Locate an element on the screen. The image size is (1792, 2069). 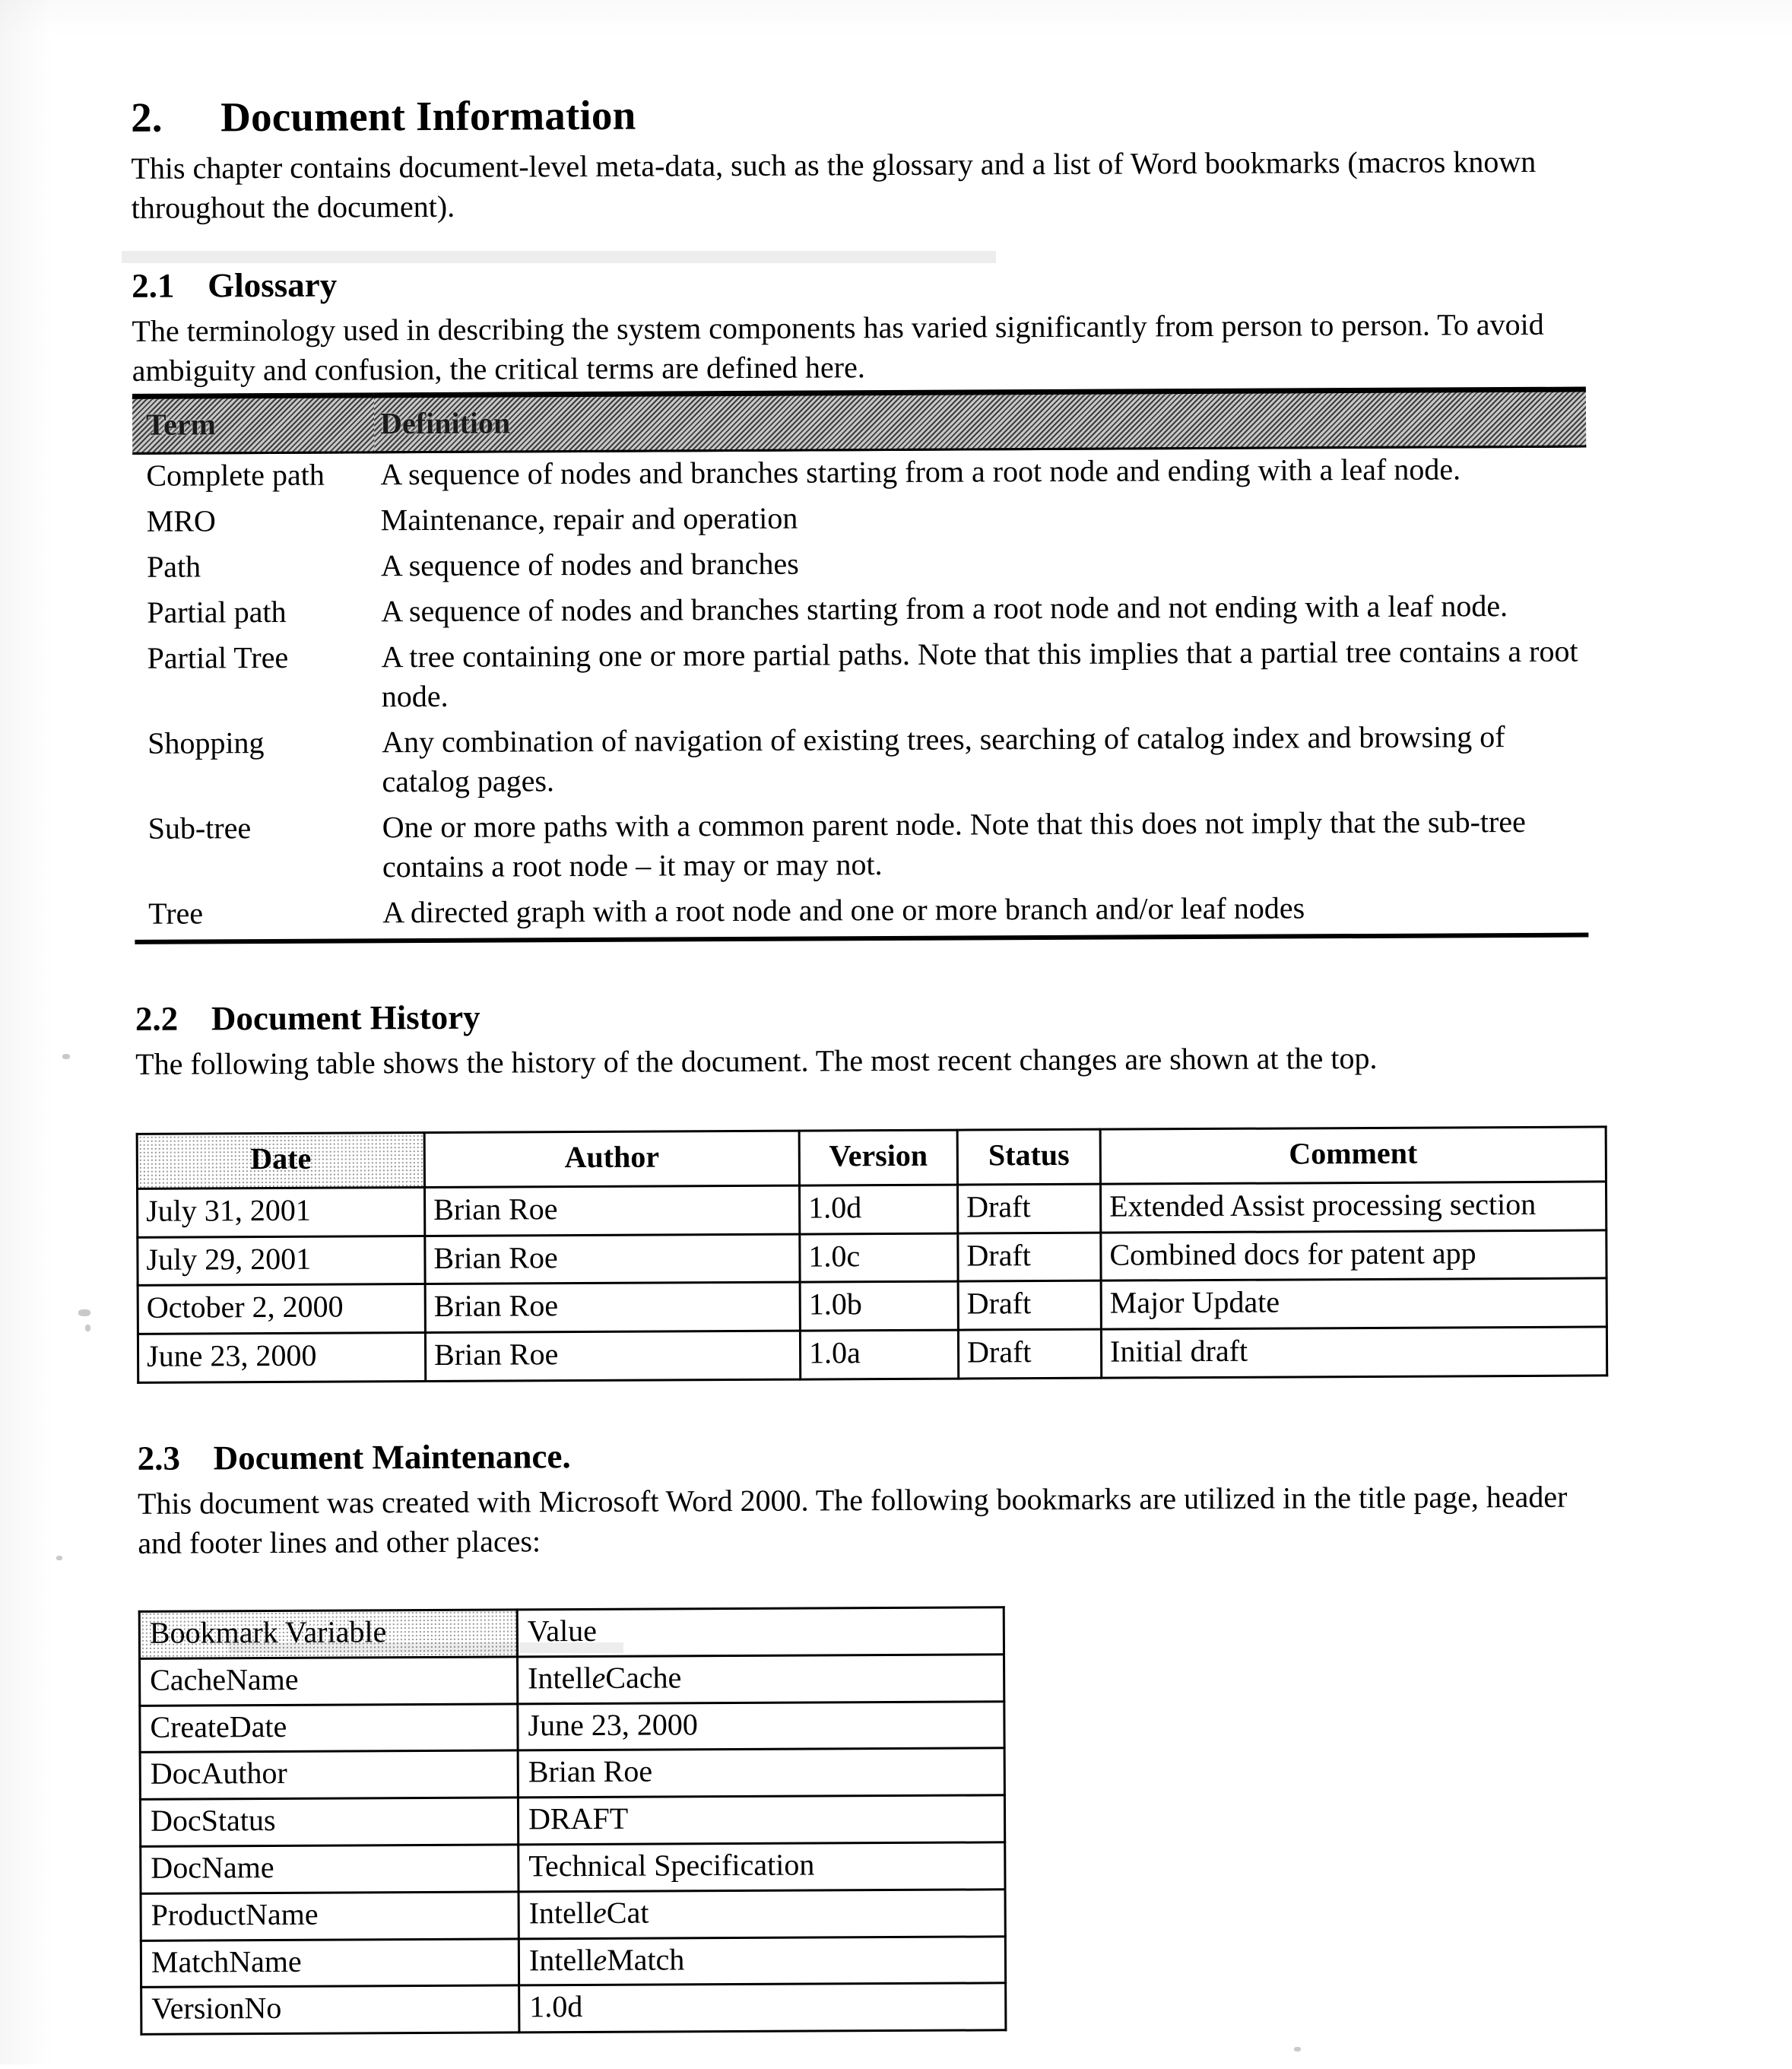
bookmark-cell-variable: DocName is located at coordinates (330, 1869).